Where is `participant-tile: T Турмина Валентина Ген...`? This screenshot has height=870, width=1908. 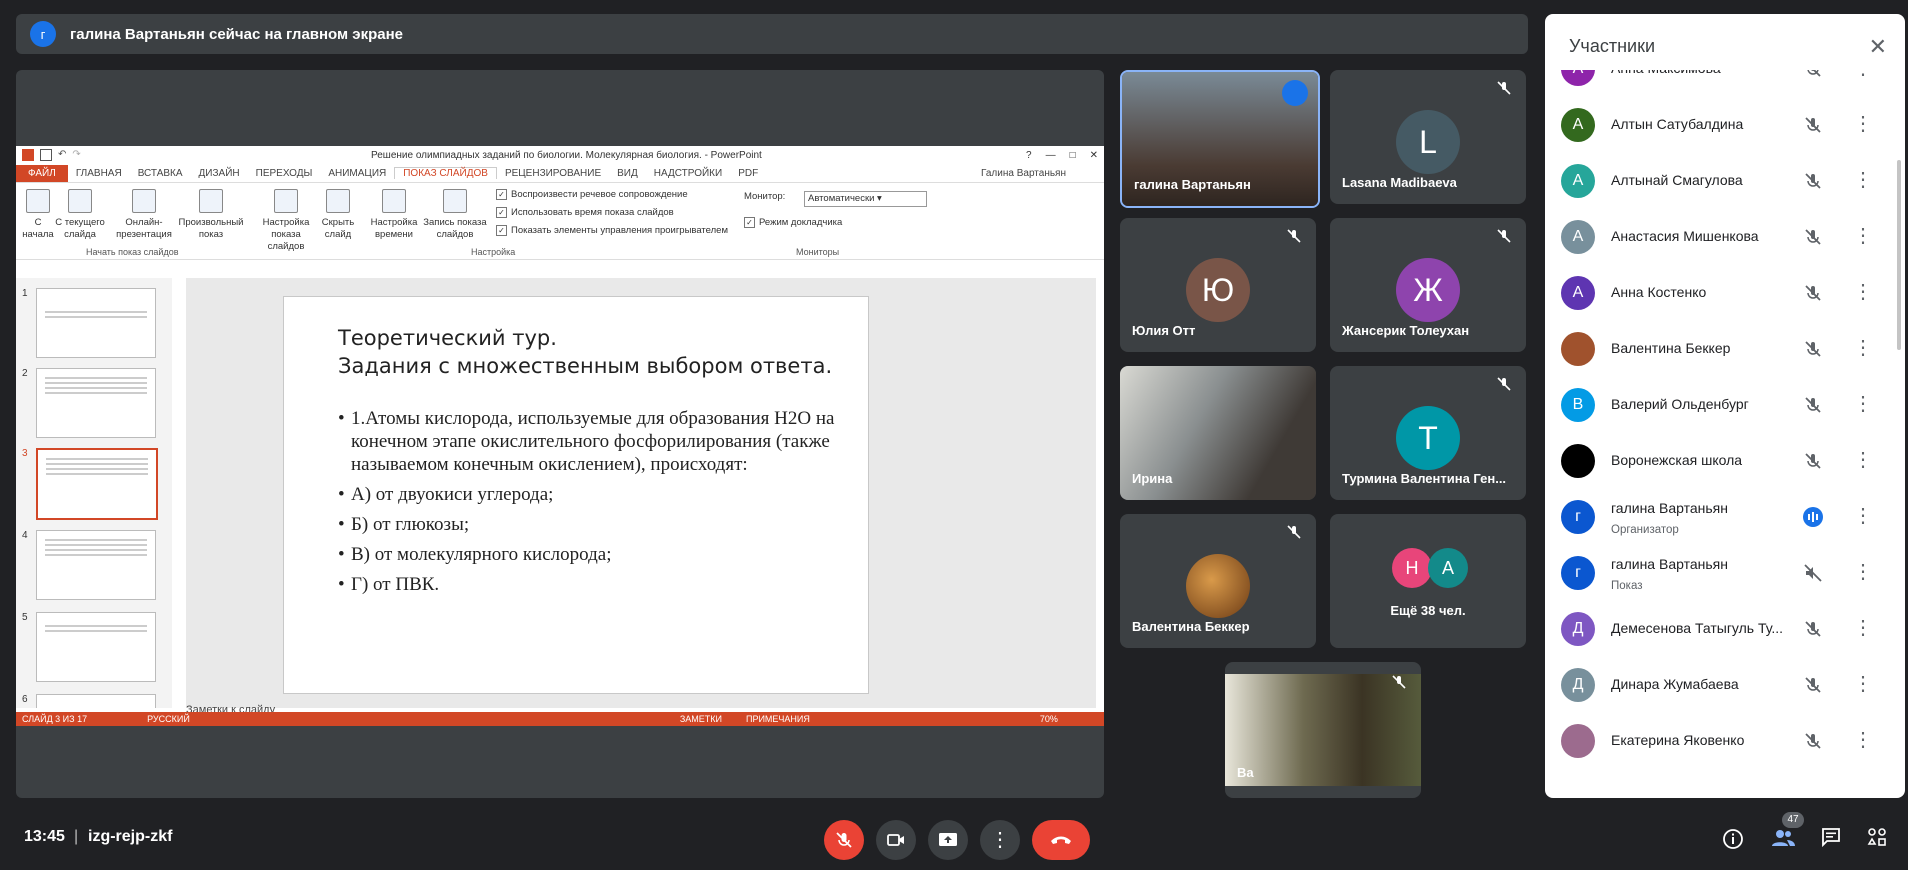 participant-tile: T Турмина Валентина Ген... is located at coordinates (1428, 433).